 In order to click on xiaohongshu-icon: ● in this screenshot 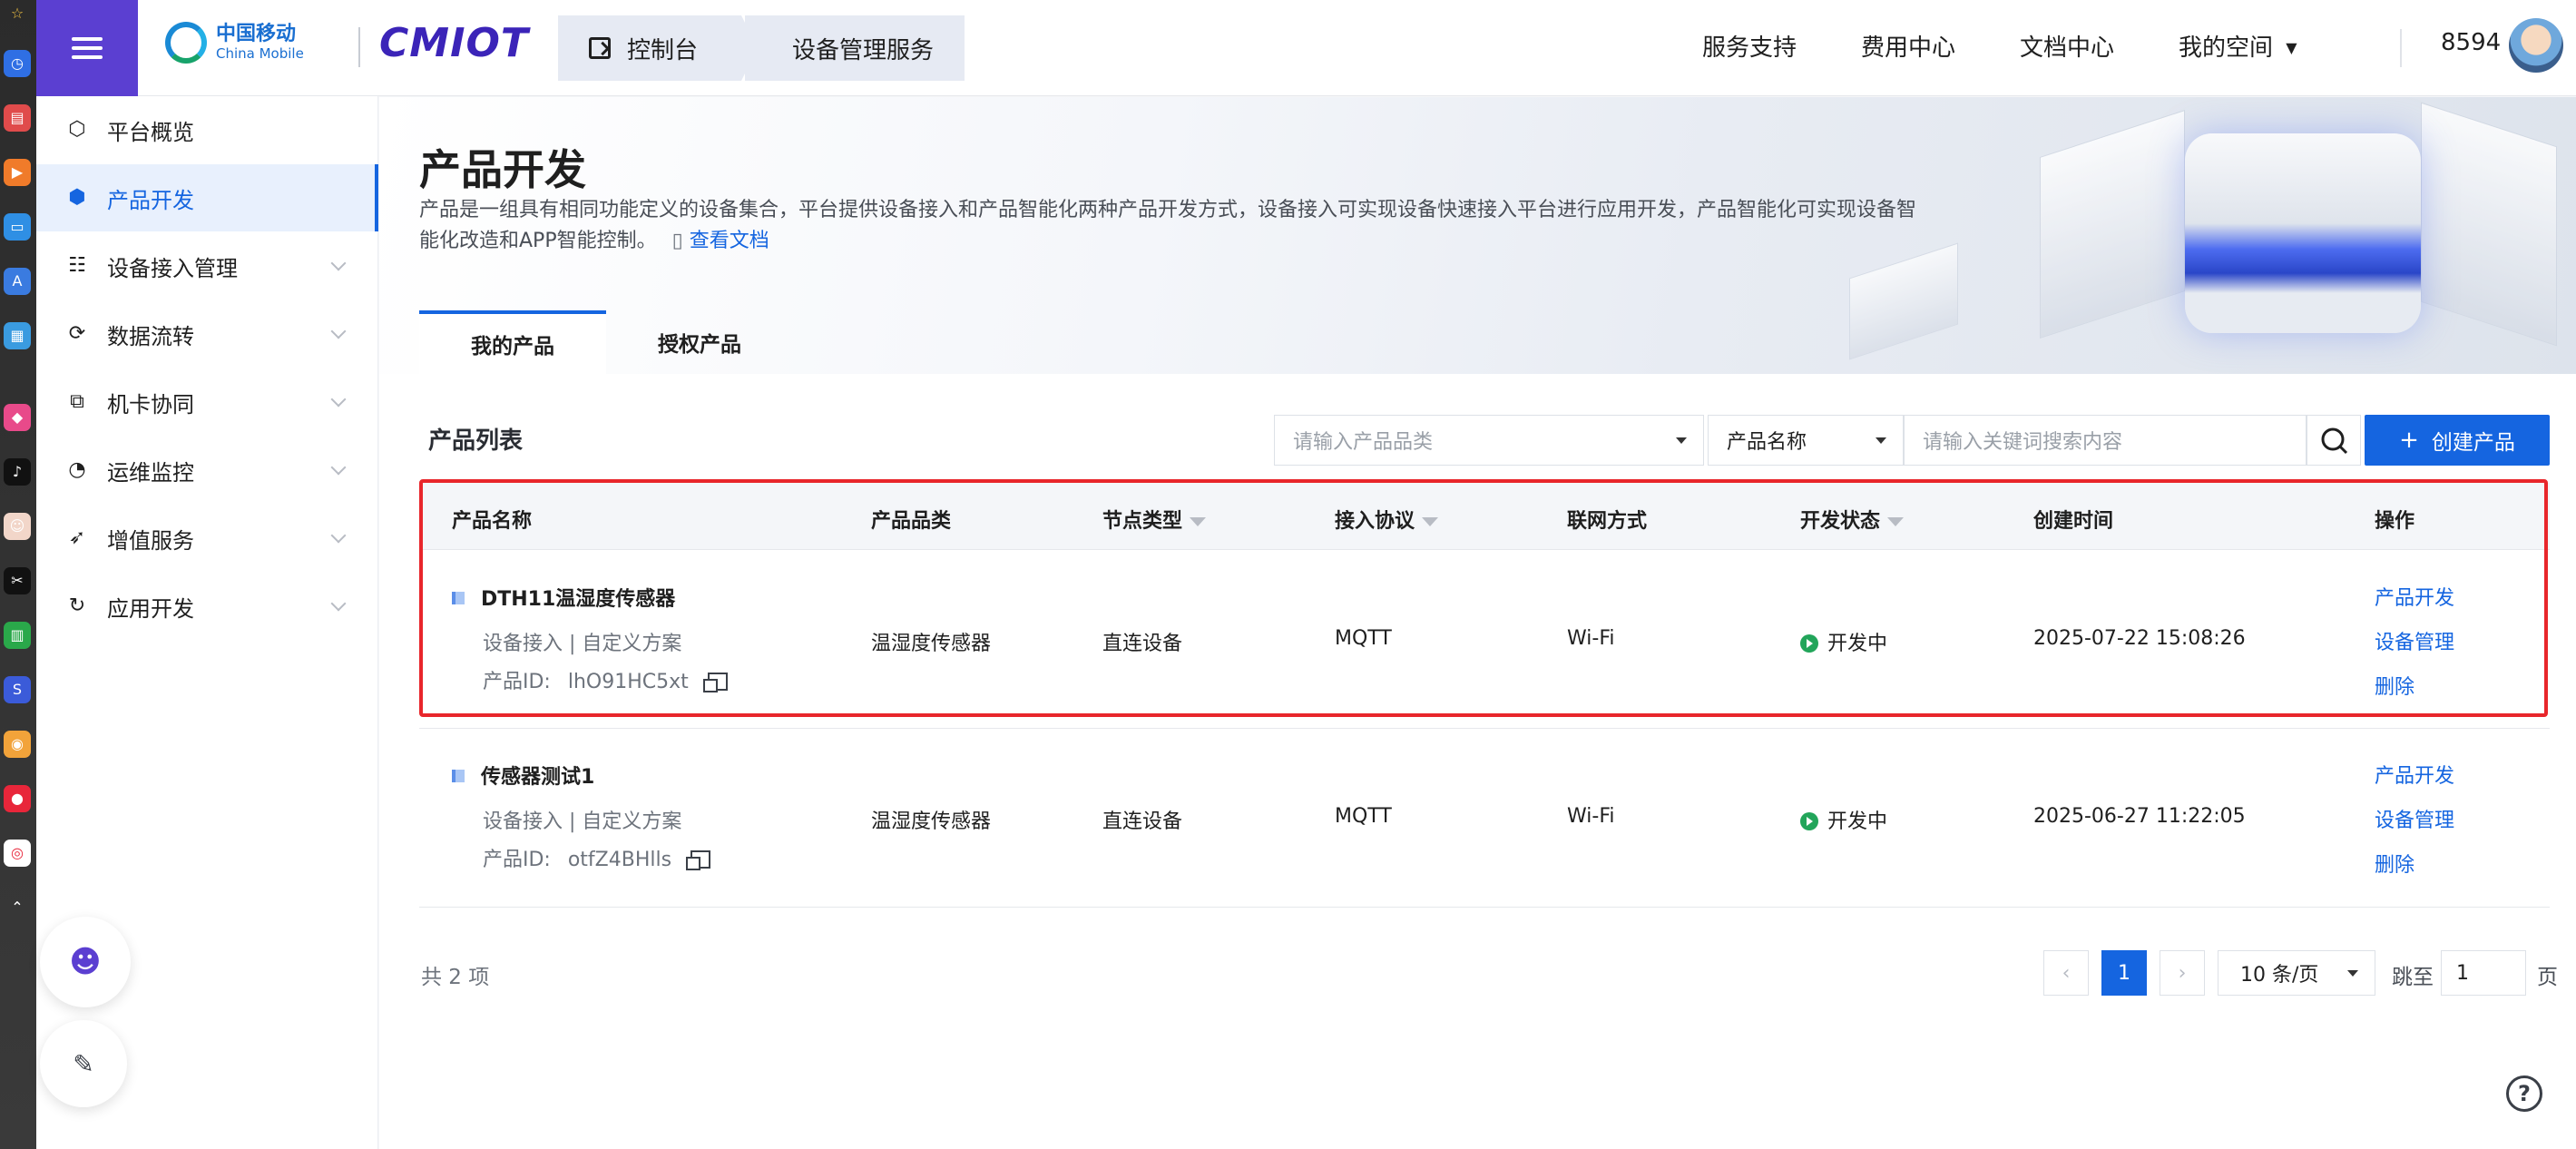, I will do `click(17, 798)`.